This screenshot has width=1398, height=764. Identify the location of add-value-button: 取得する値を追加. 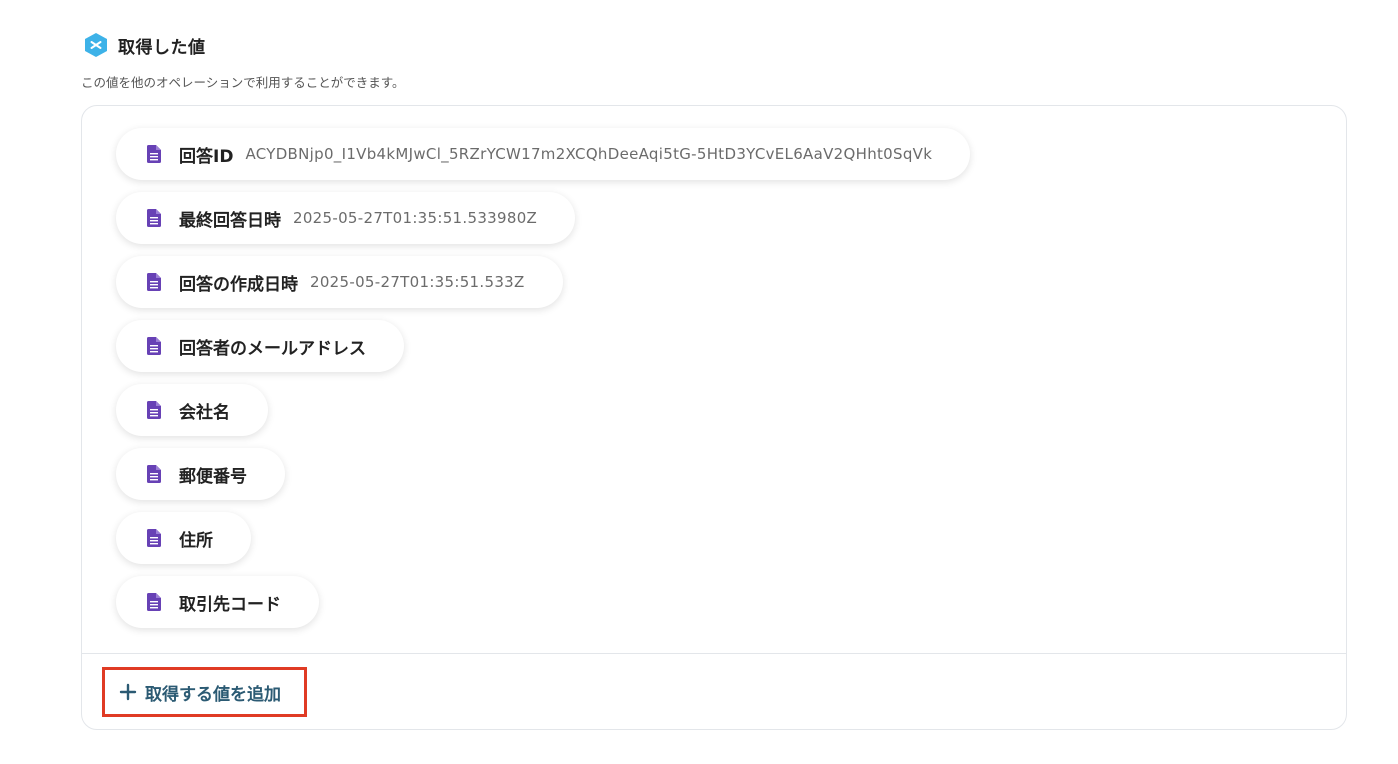
(204, 692).